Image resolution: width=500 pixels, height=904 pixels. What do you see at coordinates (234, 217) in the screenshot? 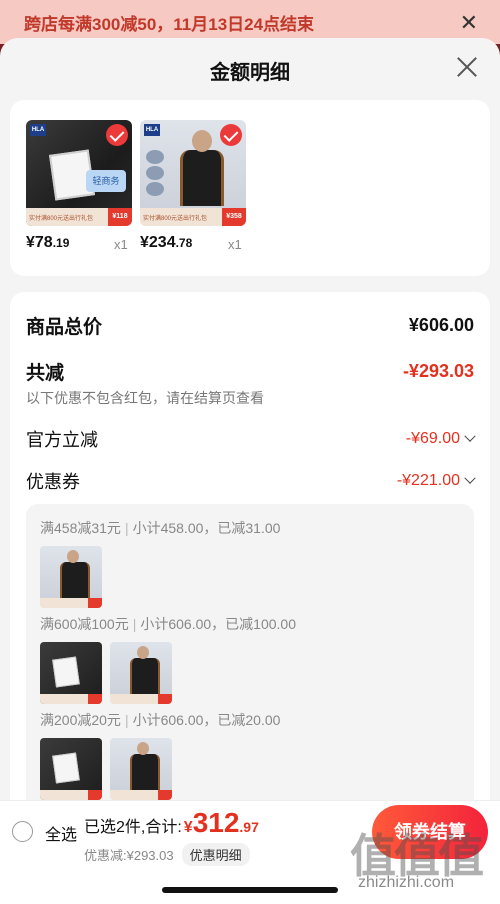
I see `promo-strip-tag: ¥358` at bounding box center [234, 217].